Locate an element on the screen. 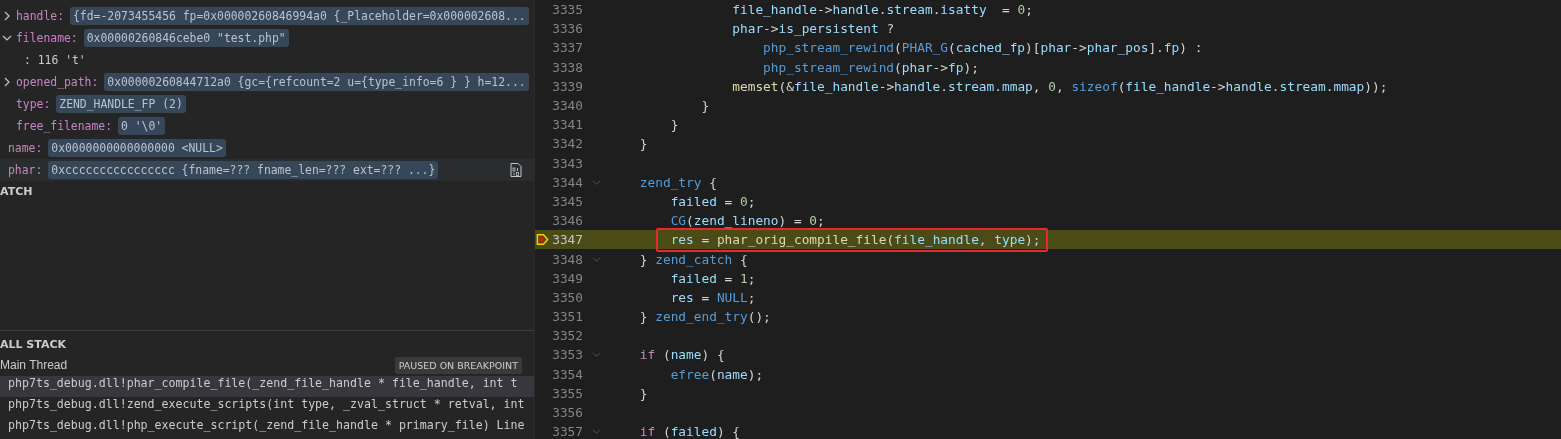 The width and height of the screenshot is (1561, 439). paused-status-badge: PAUSED ON BREAKPOINT is located at coordinates (458, 365).